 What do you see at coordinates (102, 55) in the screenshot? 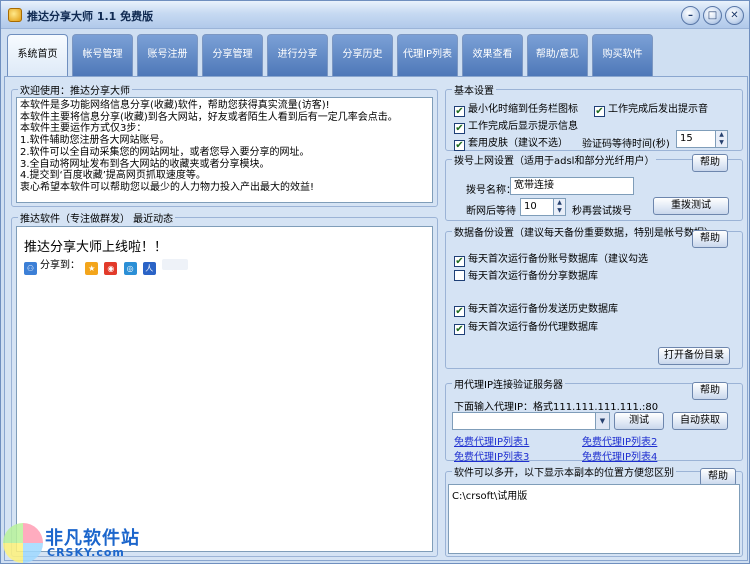
I see `tab-accounts: 帐号管理` at bounding box center [102, 55].